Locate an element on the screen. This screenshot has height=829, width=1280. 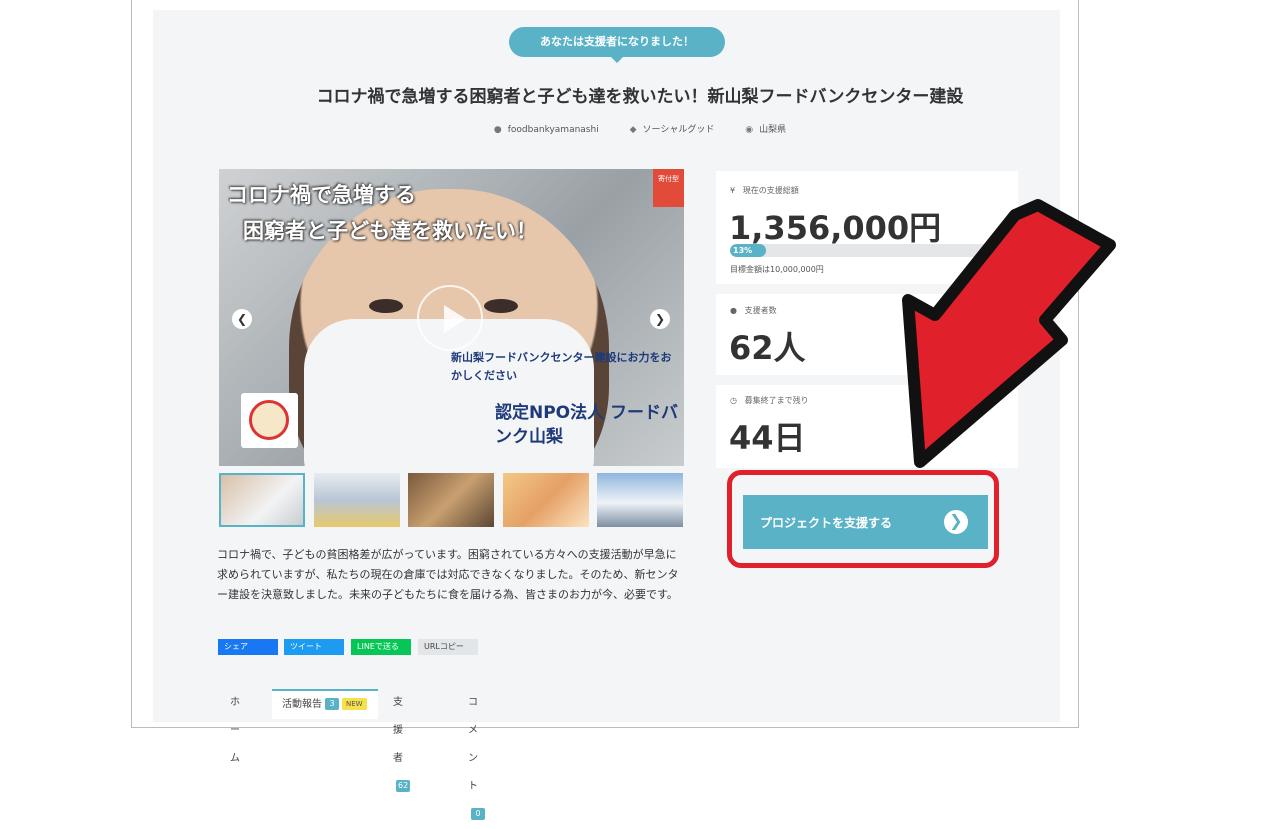
facebook-share-button: シェア is located at coordinates (248, 647).